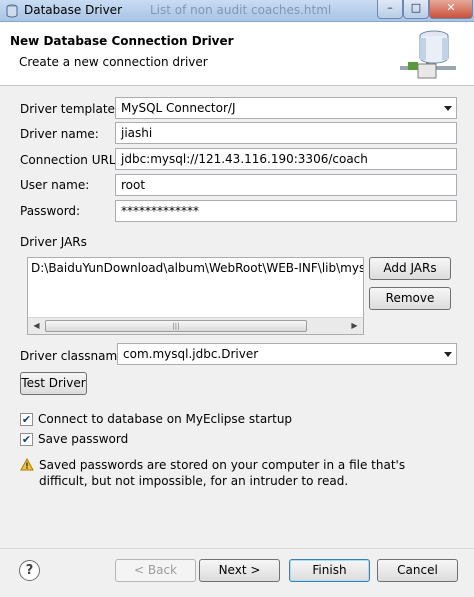 The width and height of the screenshot is (474, 597). Describe the element at coordinates (176, 326) in the screenshot. I see `scrollbar-thumb: |||` at that location.